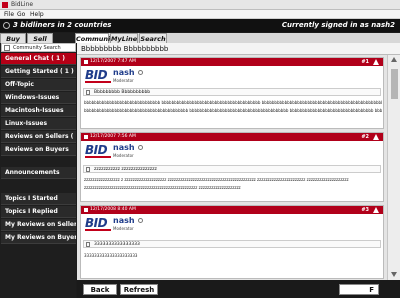  What do you see at coordinates (13, 38) in the screenshot?
I see `tab-buy: Buy` at bounding box center [13, 38].